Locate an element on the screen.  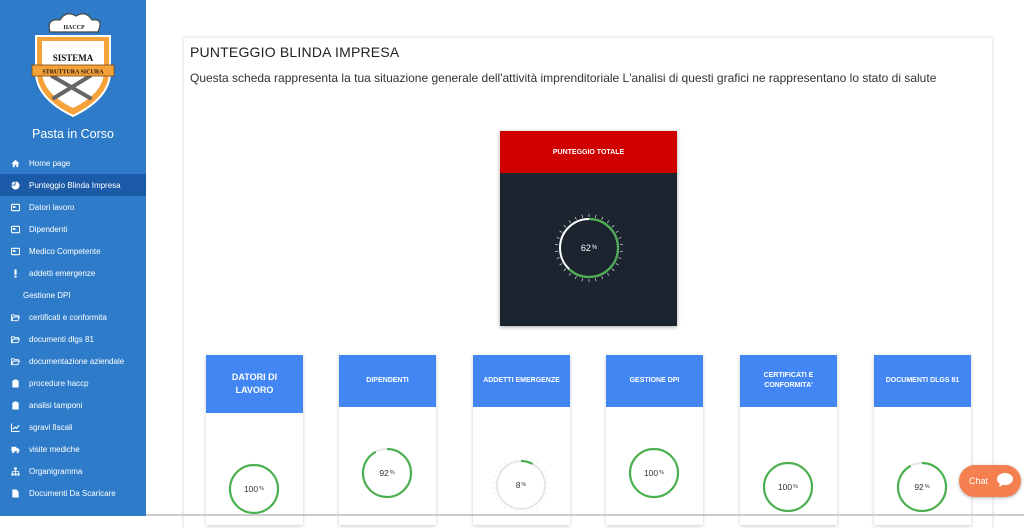
total-score-card: PUNTEGGIO TOTALE 62% is located at coordinates (588, 228).